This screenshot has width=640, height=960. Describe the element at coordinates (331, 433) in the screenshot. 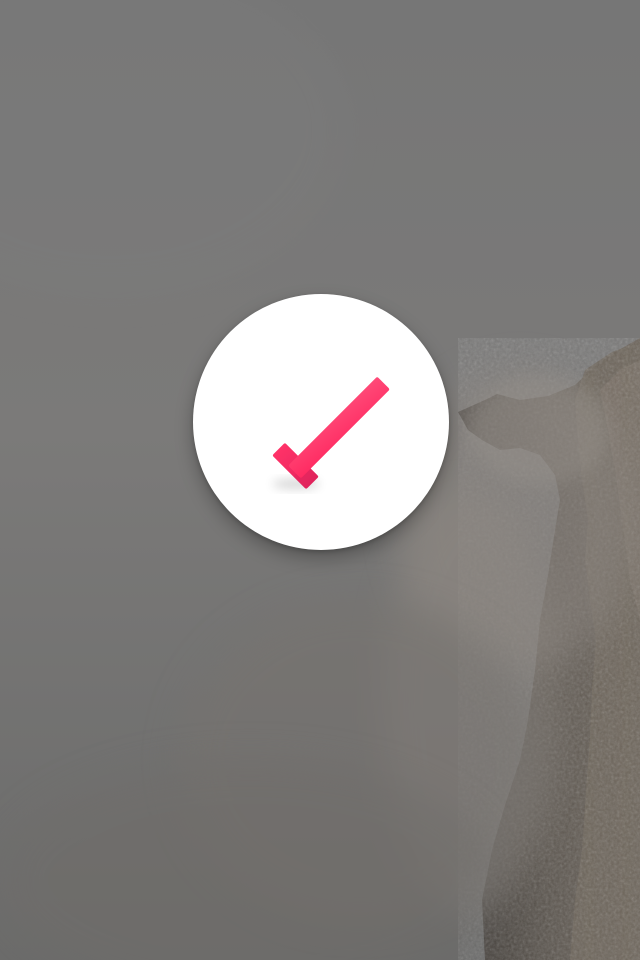

I see `checkmark-icon` at that location.